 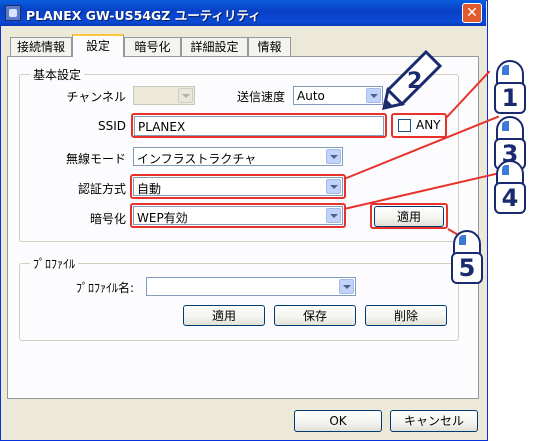 What do you see at coordinates (162, 218) in the screenshot?
I see `encryption-value: WEP有効` at bounding box center [162, 218].